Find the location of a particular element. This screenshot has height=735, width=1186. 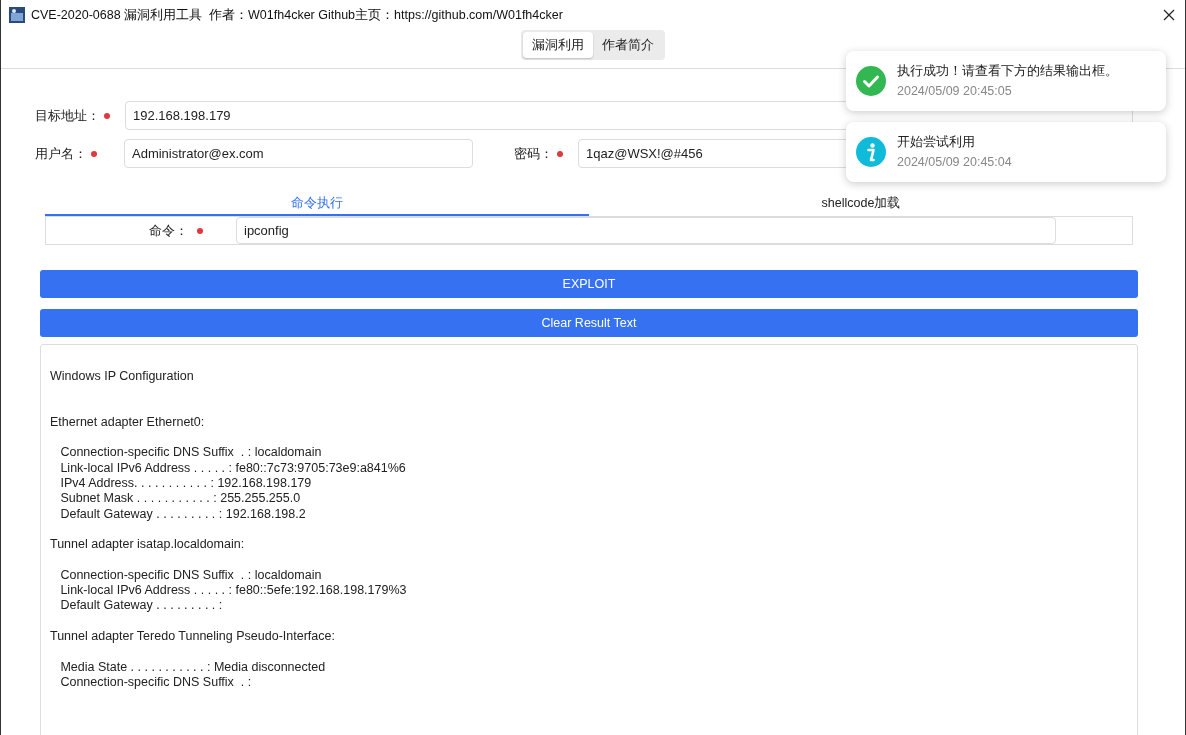

field-label: 密码： is located at coordinates (533, 153).